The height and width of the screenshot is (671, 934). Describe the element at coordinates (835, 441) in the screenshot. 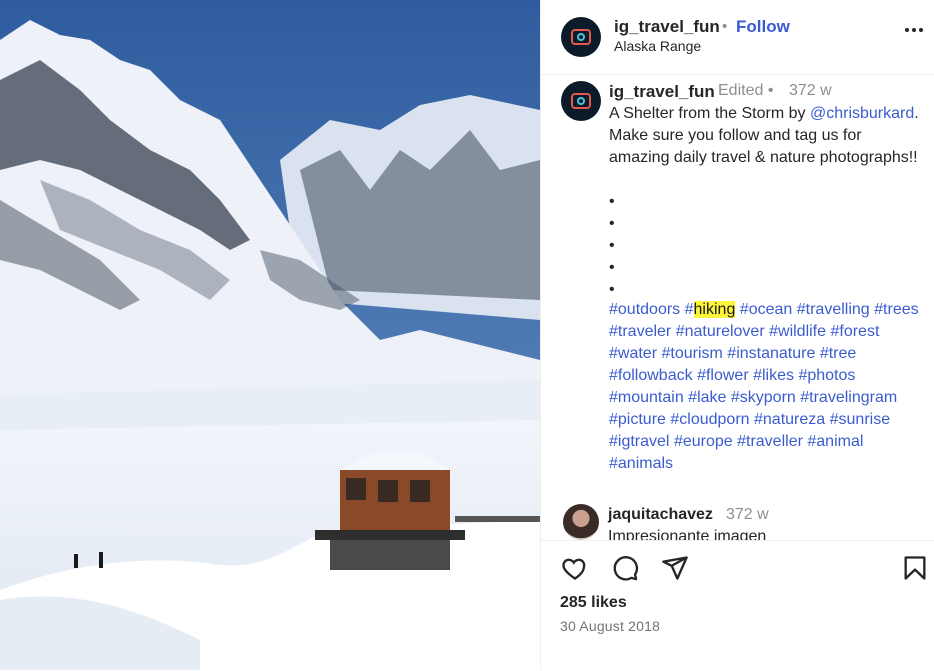

I see `hashtag-link: #animal` at that location.